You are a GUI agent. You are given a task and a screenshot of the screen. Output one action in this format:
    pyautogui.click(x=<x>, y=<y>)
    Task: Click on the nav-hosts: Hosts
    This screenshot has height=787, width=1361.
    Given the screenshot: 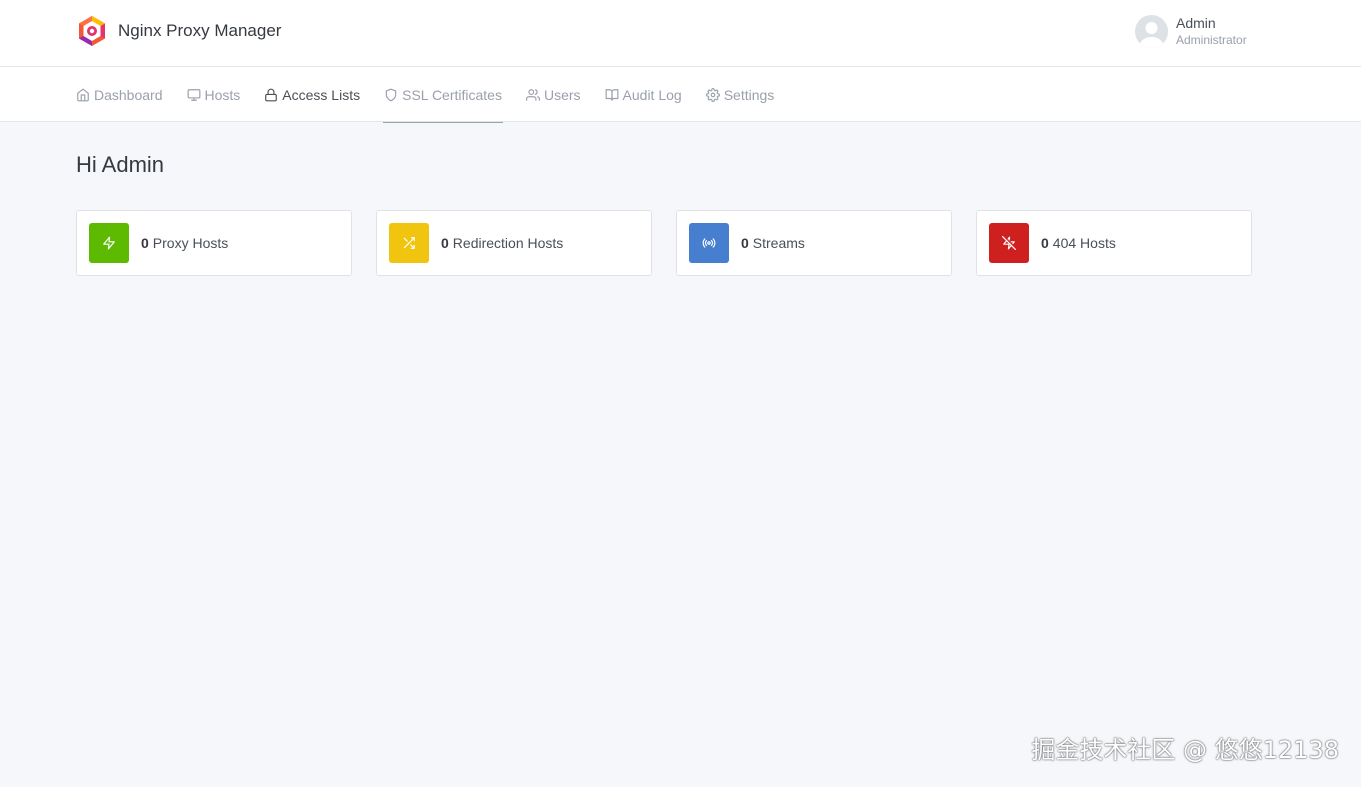 What is the action you would take?
    pyautogui.click(x=214, y=94)
    